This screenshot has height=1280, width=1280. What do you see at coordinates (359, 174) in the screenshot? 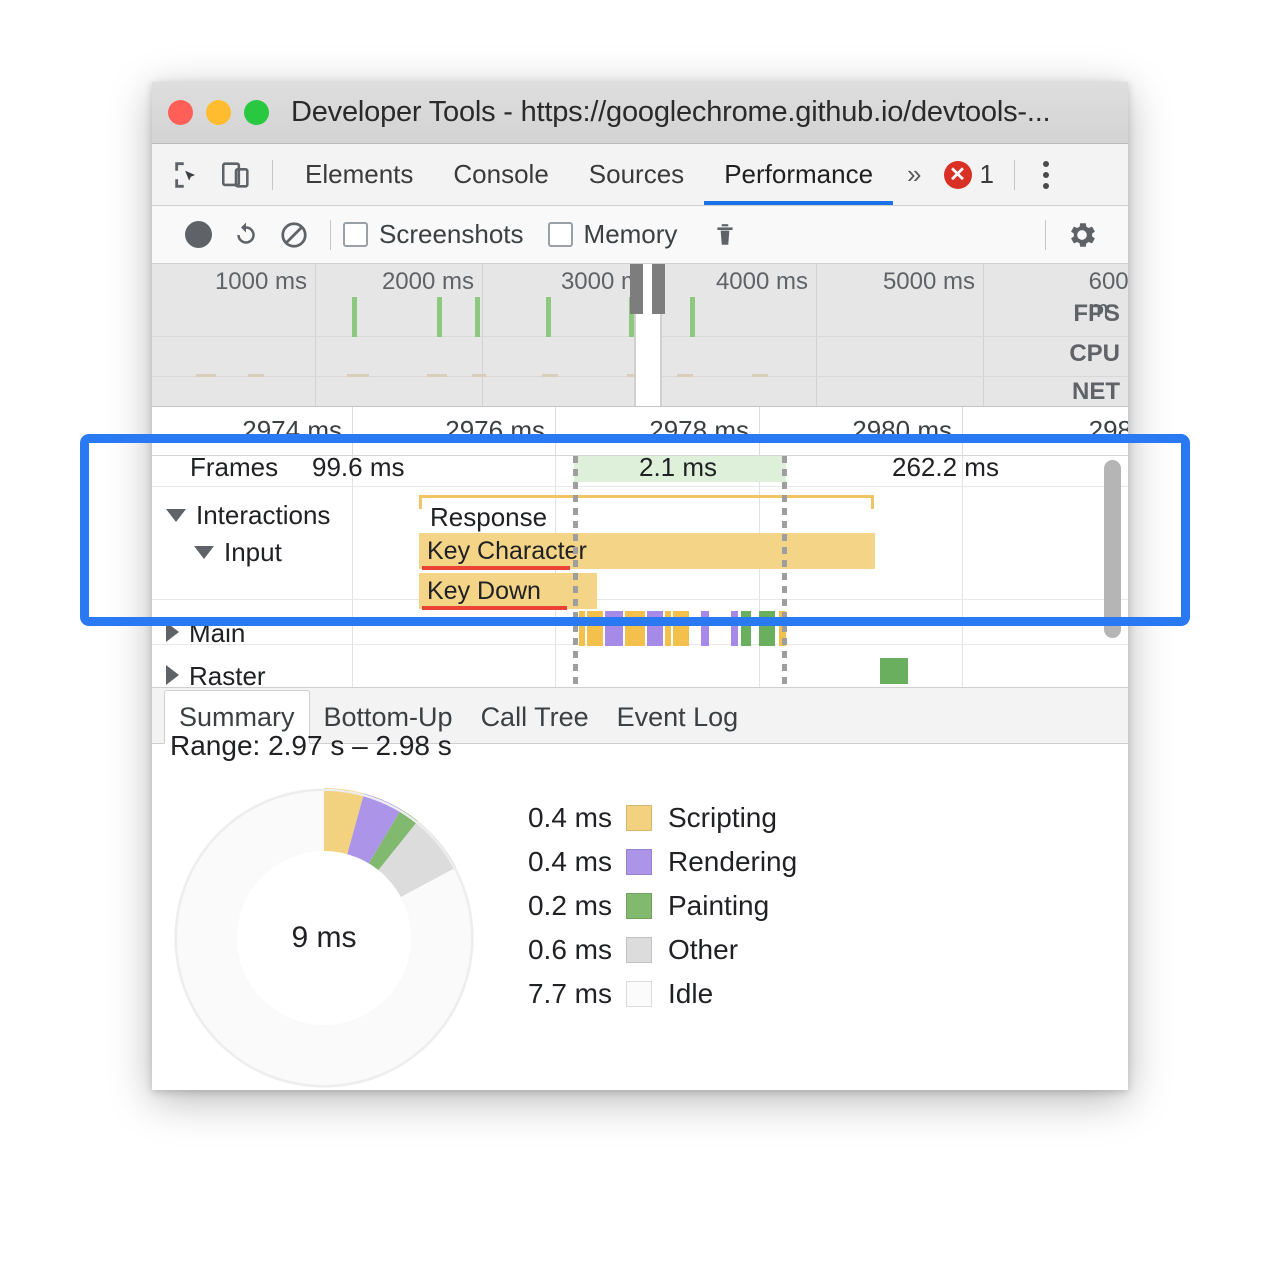
I see `tab-elements: Elements` at bounding box center [359, 174].